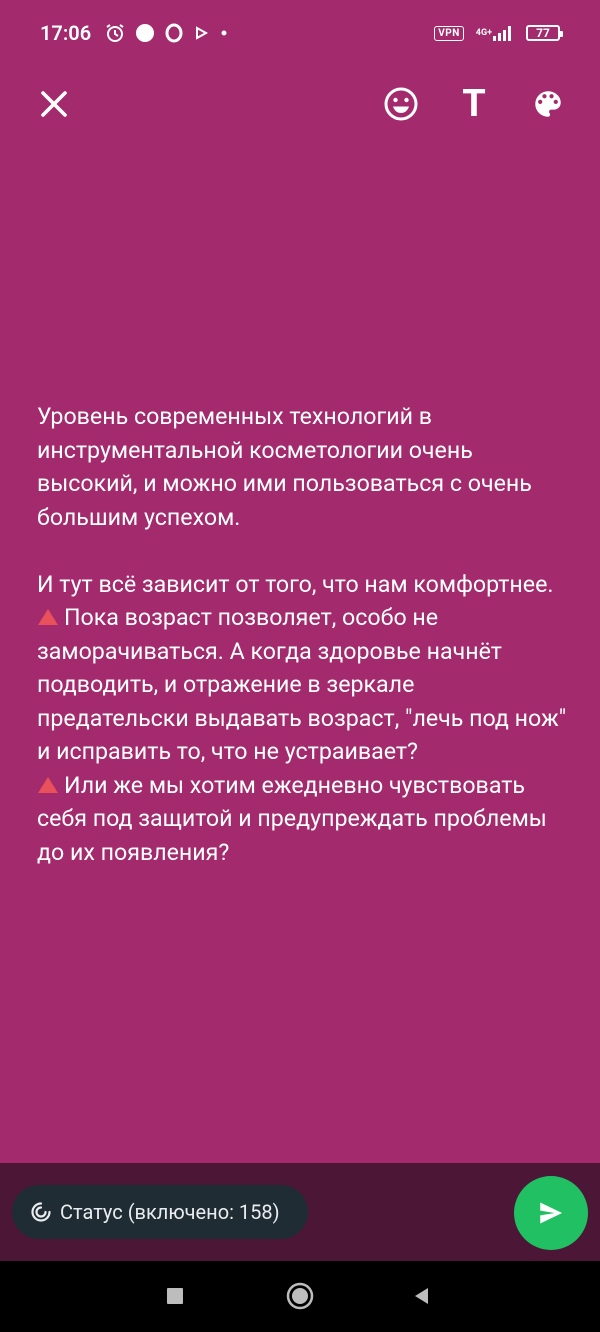  I want to click on signal-icon: 4G+, so click(495, 33).